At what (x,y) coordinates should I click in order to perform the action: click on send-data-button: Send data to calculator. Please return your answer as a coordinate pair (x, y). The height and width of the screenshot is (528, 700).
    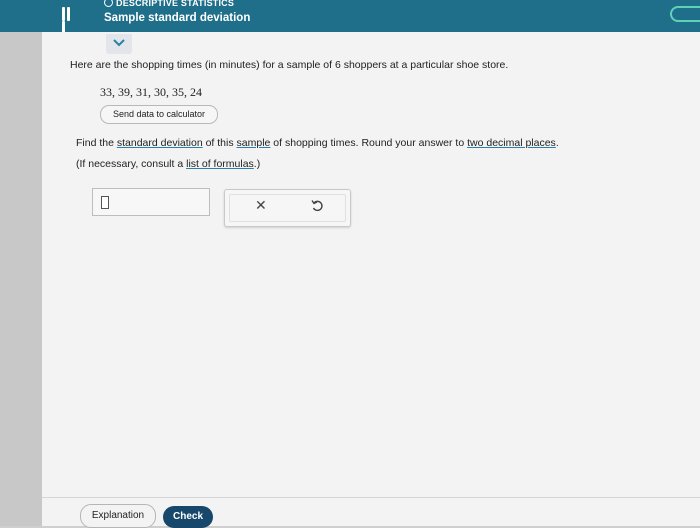
    Looking at the image, I should click on (159, 114).